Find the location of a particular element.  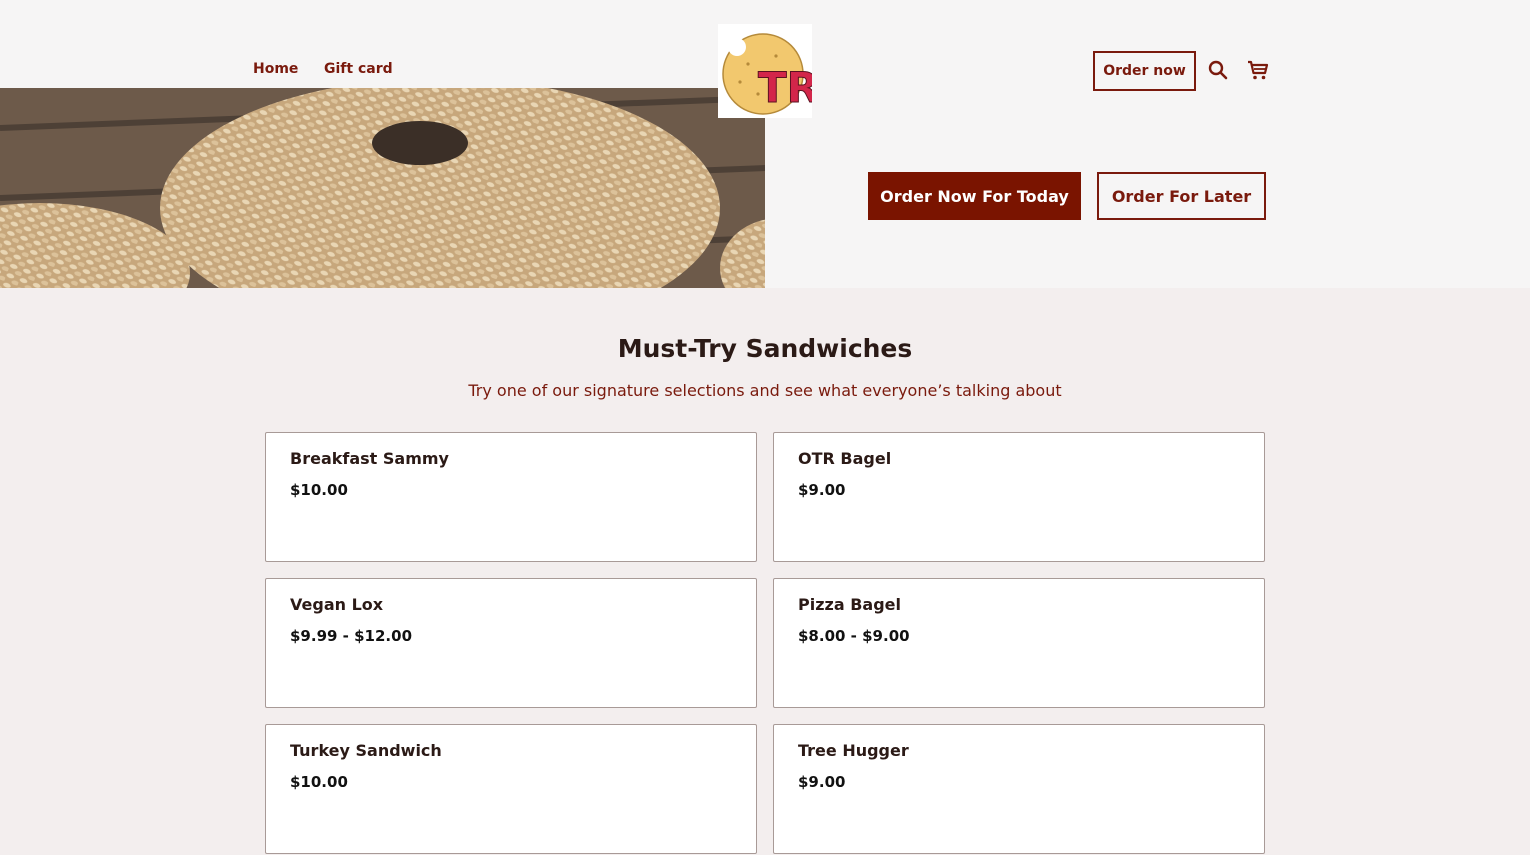

search-icon is located at coordinates (1218, 70).